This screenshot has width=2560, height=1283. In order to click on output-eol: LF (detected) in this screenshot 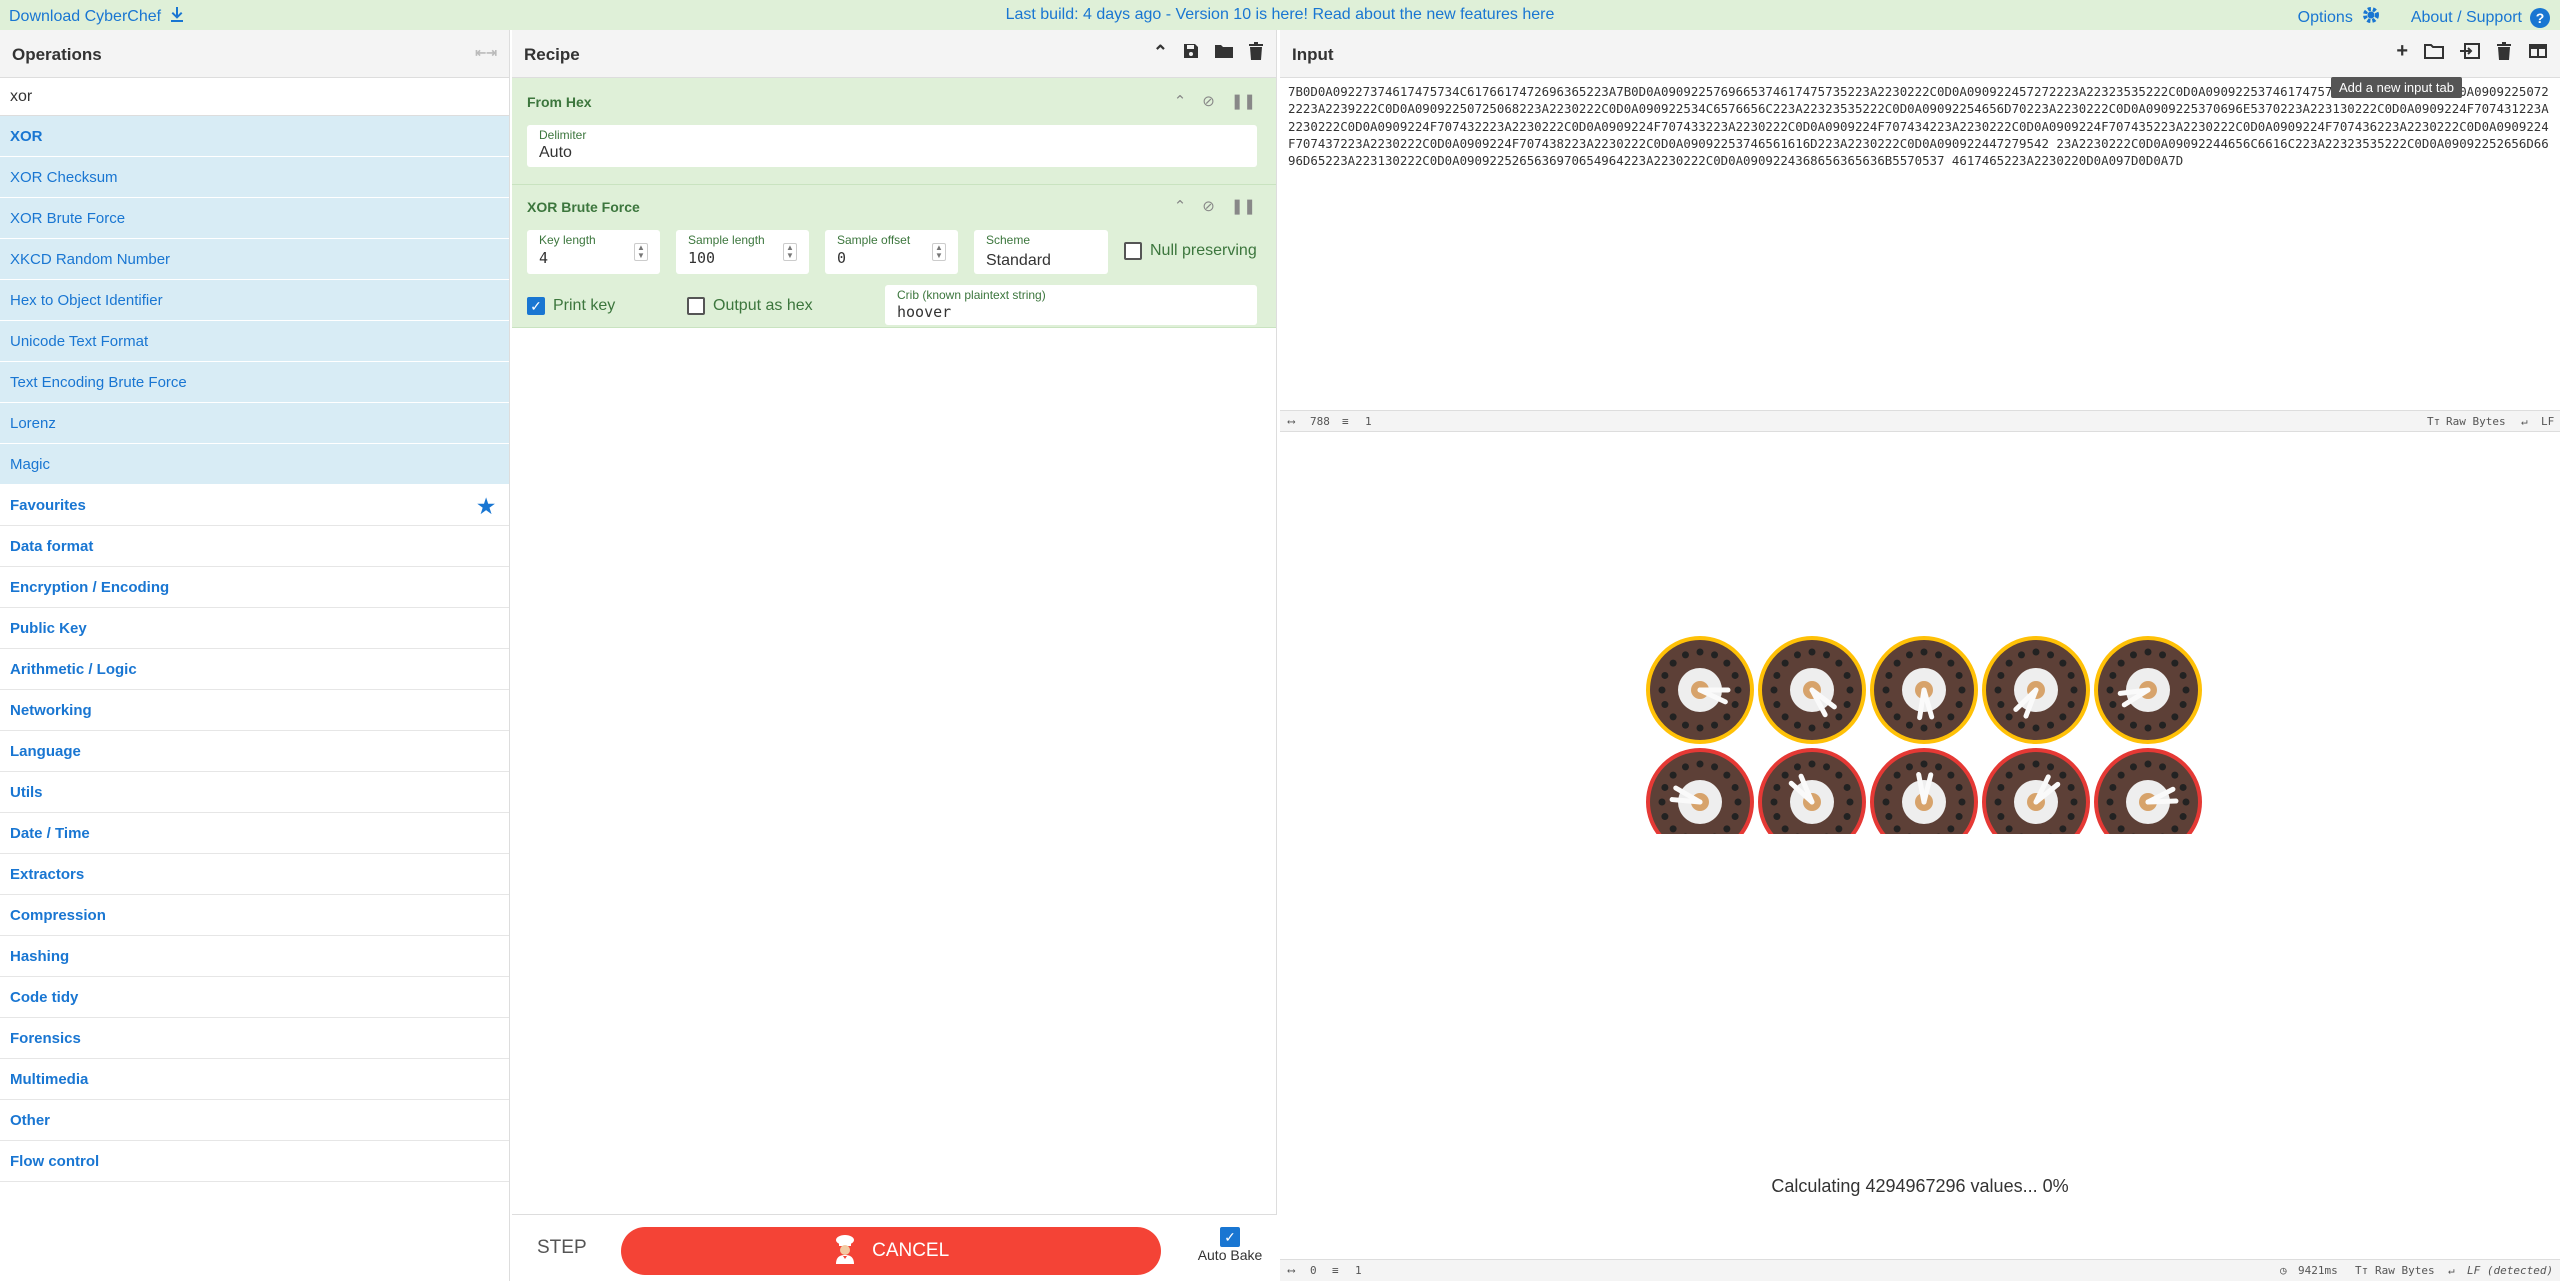, I will do `click(2510, 1270)`.